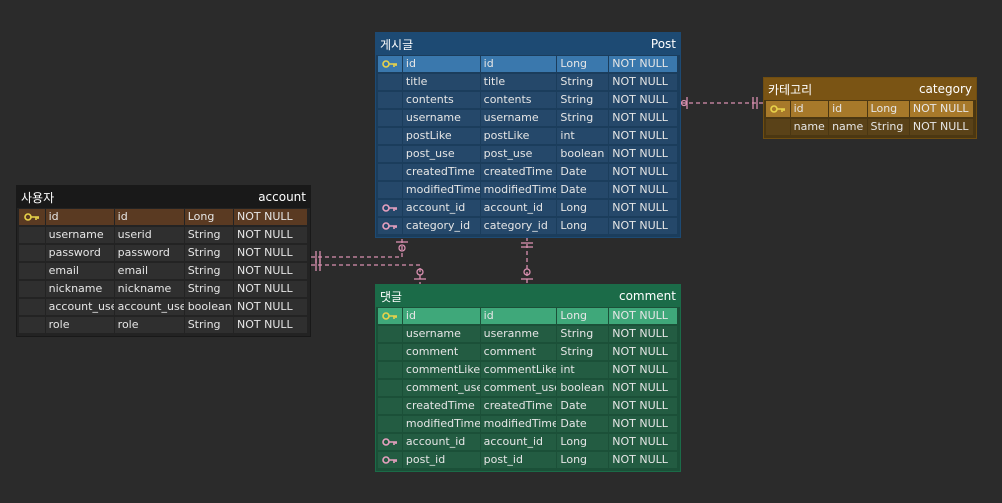 This screenshot has height=503, width=1002. I want to click on column-list: id id Long NOT NULL name name String NOT NULL, so click(870, 119).